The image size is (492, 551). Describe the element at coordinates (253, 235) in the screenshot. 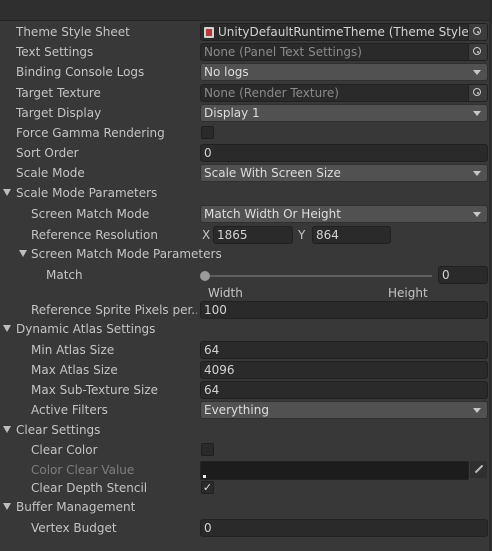

I see `reference-resolution-x-input: 1865` at that location.